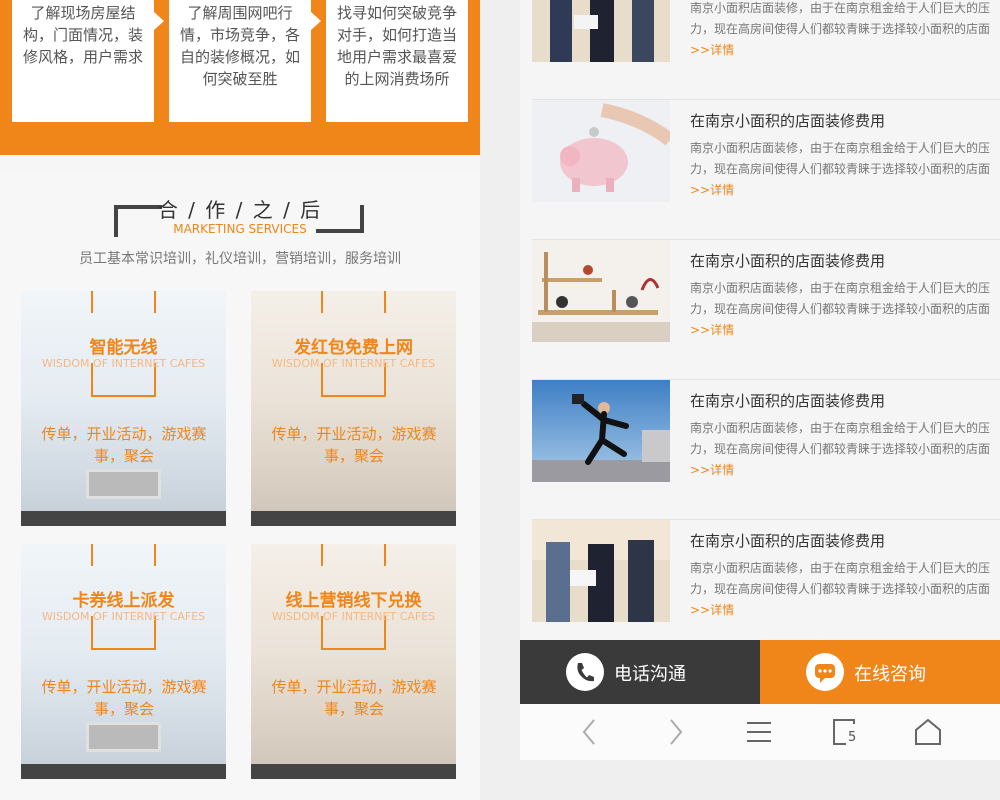  I want to click on hamburger-menu-icon, so click(759, 732).